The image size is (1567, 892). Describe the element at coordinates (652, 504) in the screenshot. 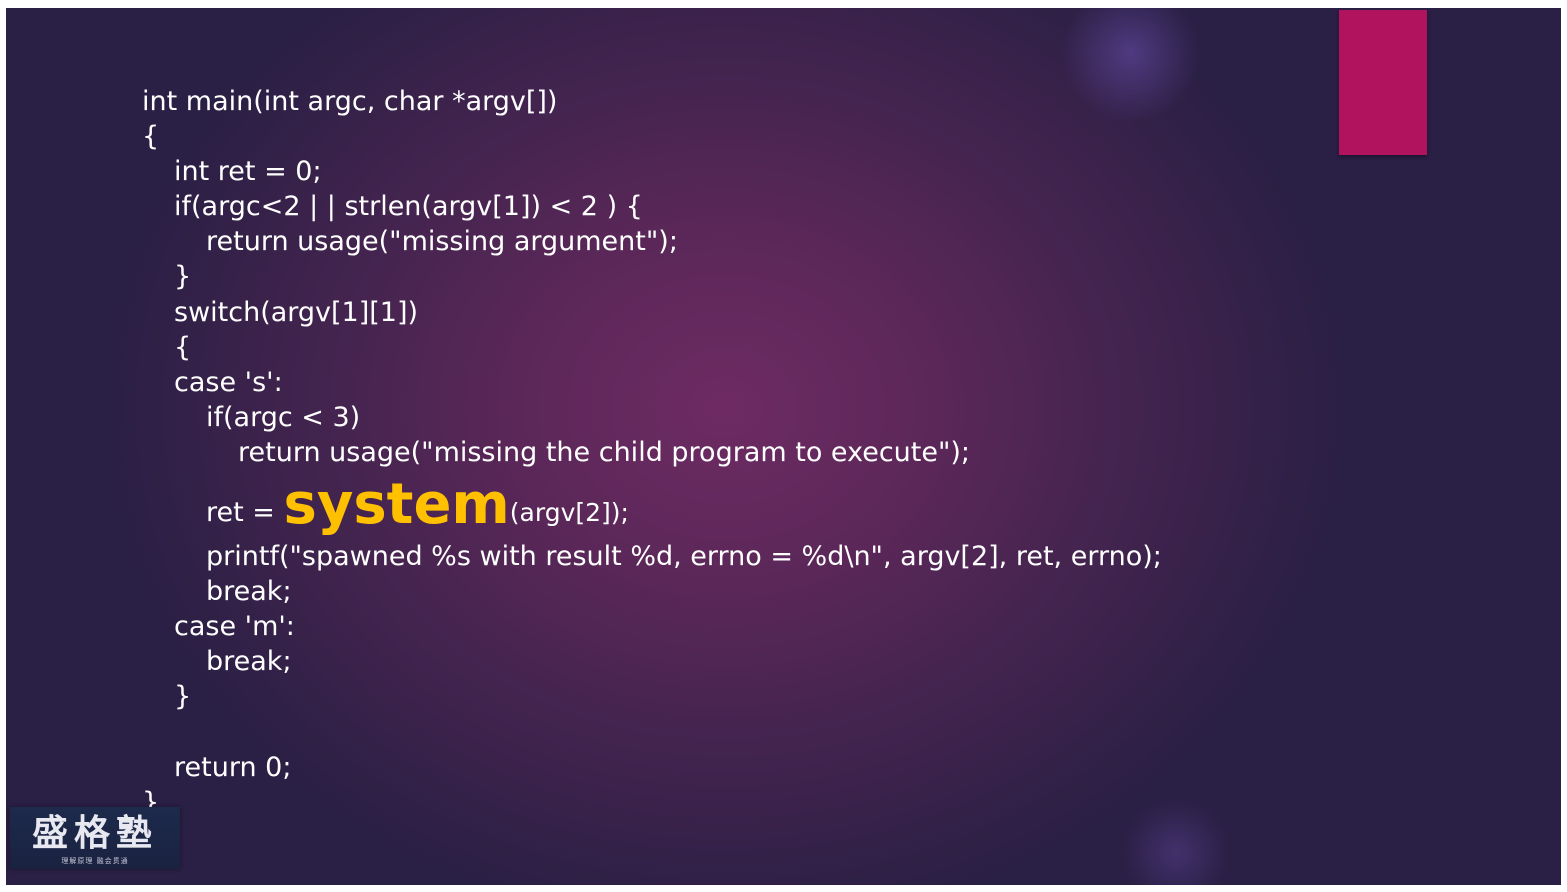

I see `code-line-system-call: ret = system(argv[2]);` at that location.